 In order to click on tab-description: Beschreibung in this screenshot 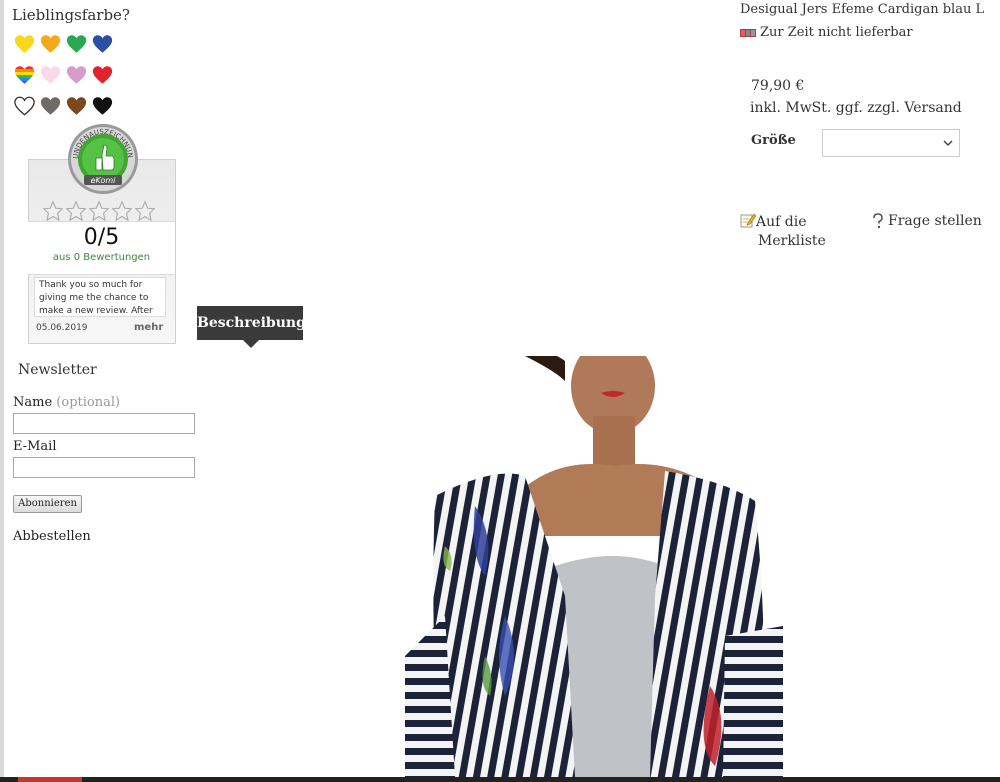, I will do `click(251, 323)`.